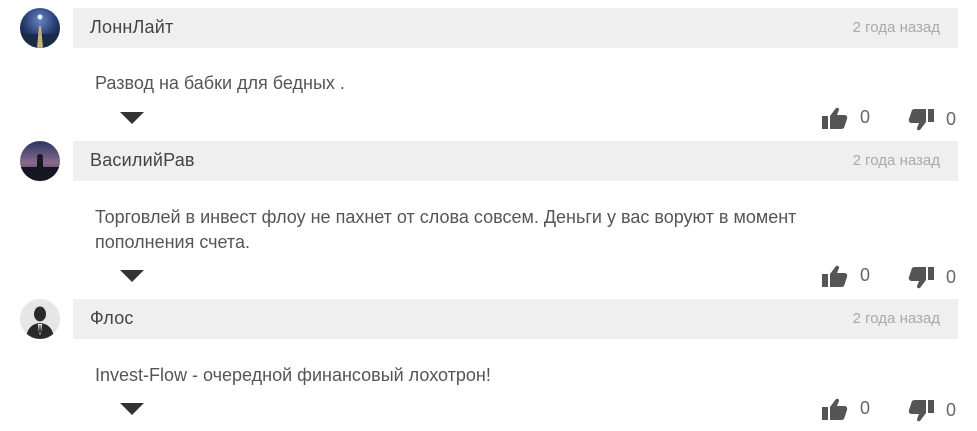  Describe the element at coordinates (142, 160) in the screenshot. I see `author-name: ВасилийРав` at that location.